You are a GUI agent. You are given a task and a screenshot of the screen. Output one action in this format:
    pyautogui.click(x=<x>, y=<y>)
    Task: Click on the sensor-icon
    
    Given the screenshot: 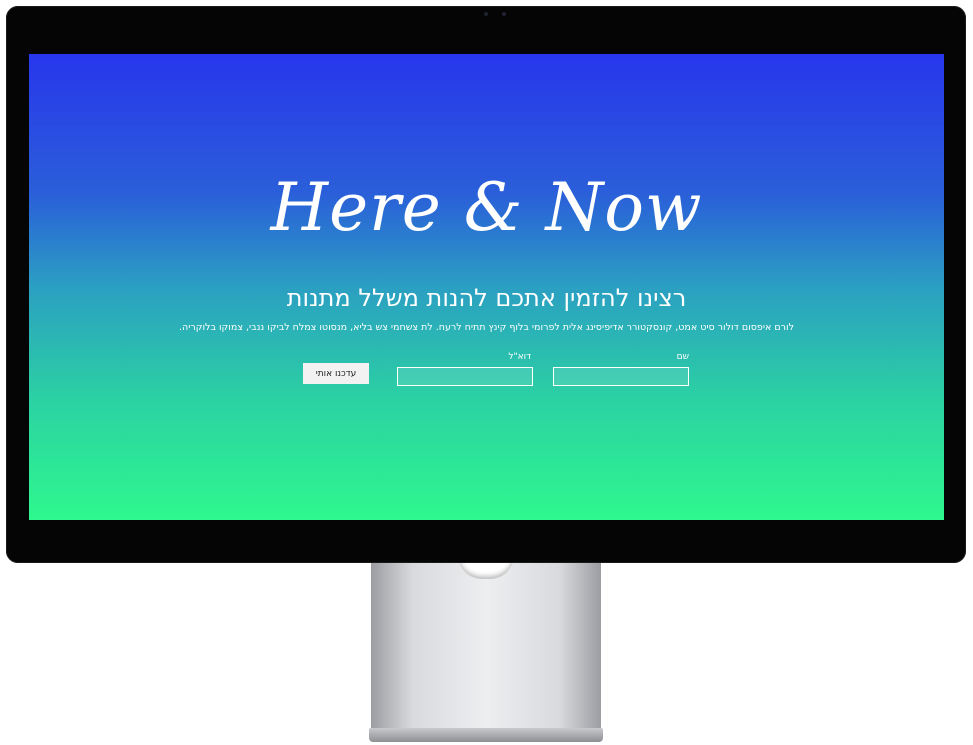 What is the action you would take?
    pyautogui.click(x=504, y=14)
    